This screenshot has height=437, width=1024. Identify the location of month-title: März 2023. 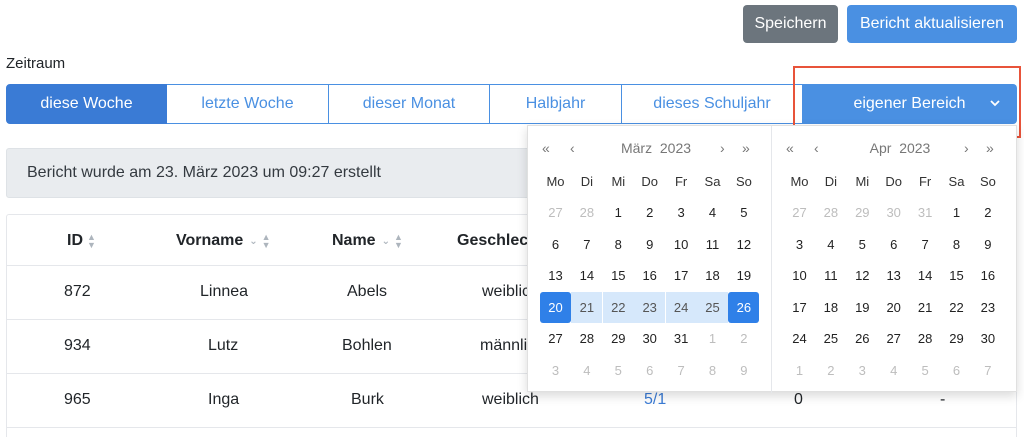
(656, 148).